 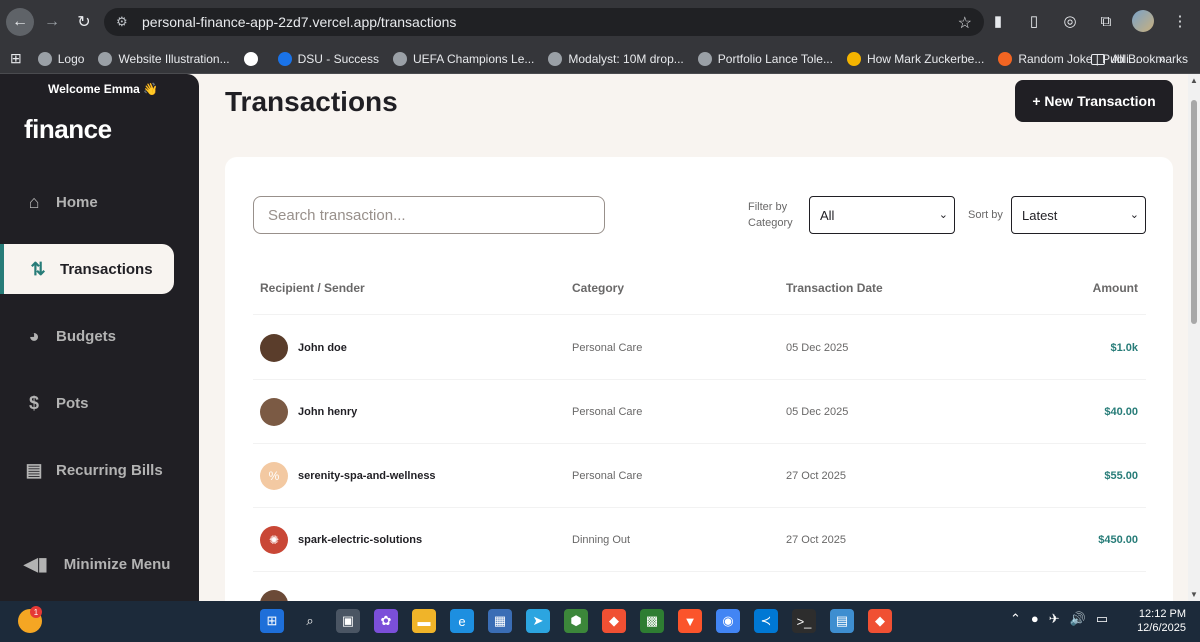 What do you see at coordinates (424, 621) in the screenshot?
I see `file-explorer-icon: ▬` at bounding box center [424, 621].